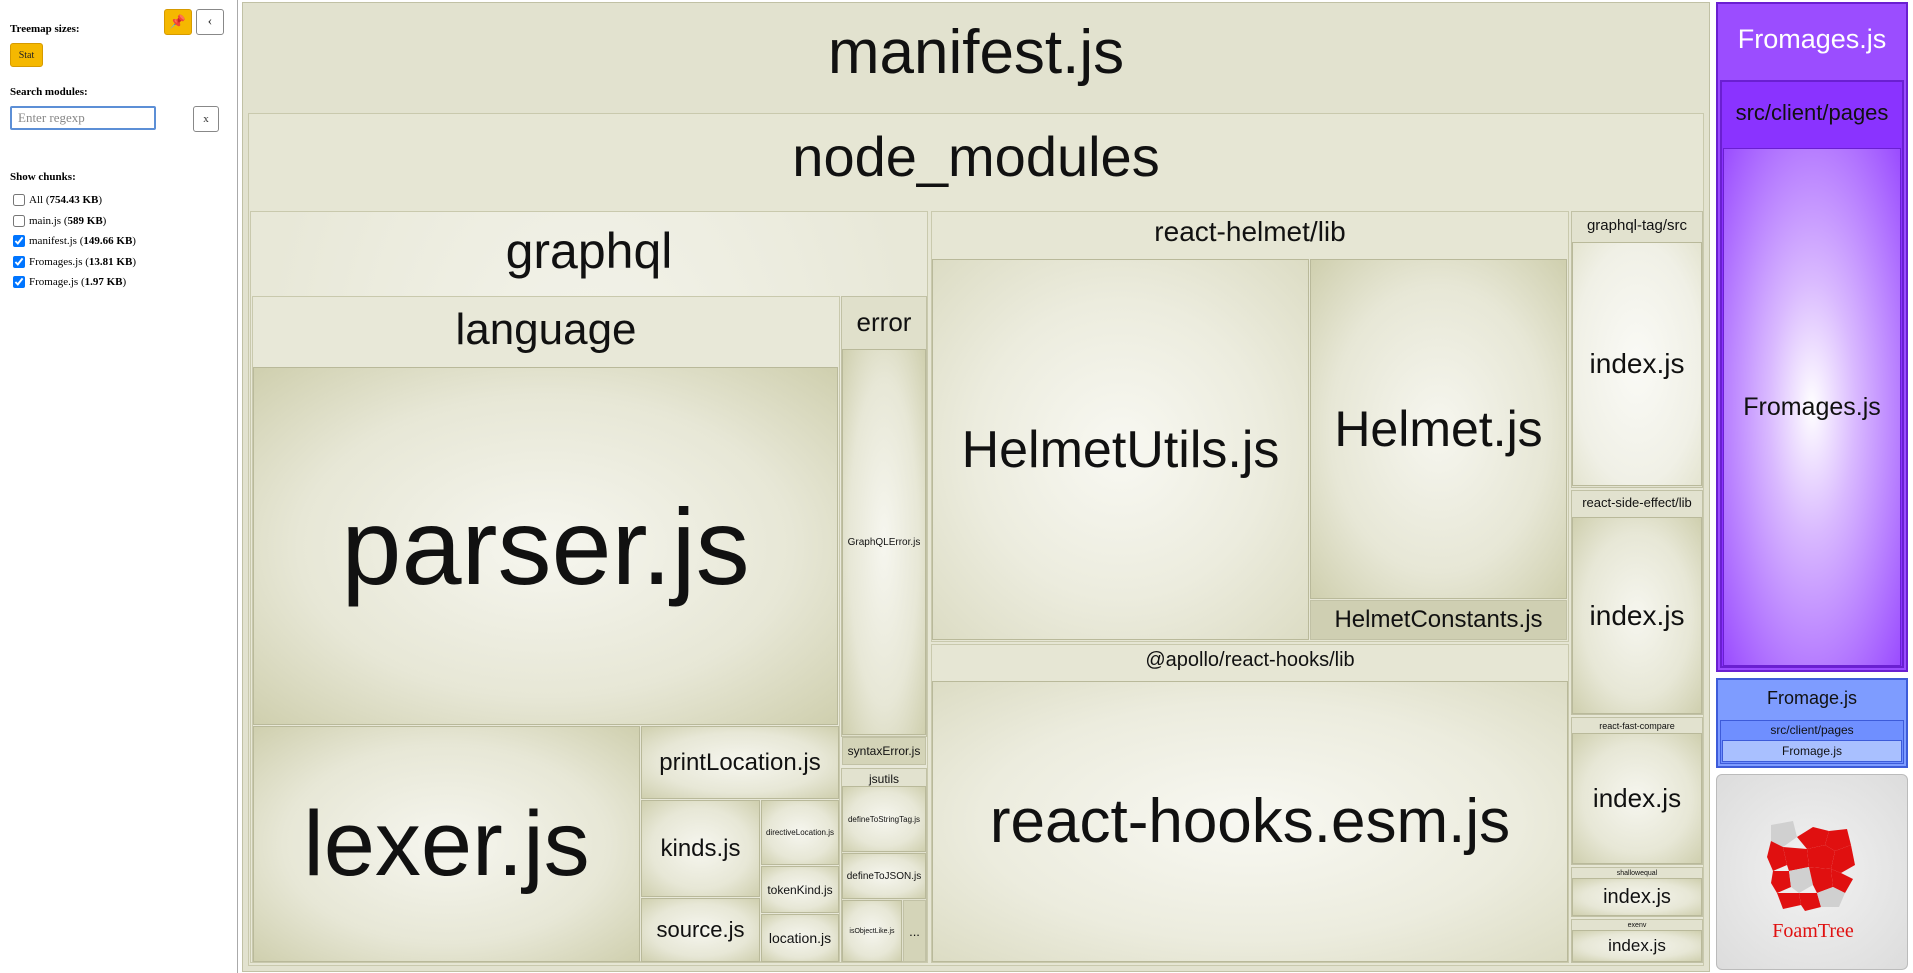  Describe the element at coordinates (883, 779) in the screenshot. I see `group-title: jsutils` at that location.